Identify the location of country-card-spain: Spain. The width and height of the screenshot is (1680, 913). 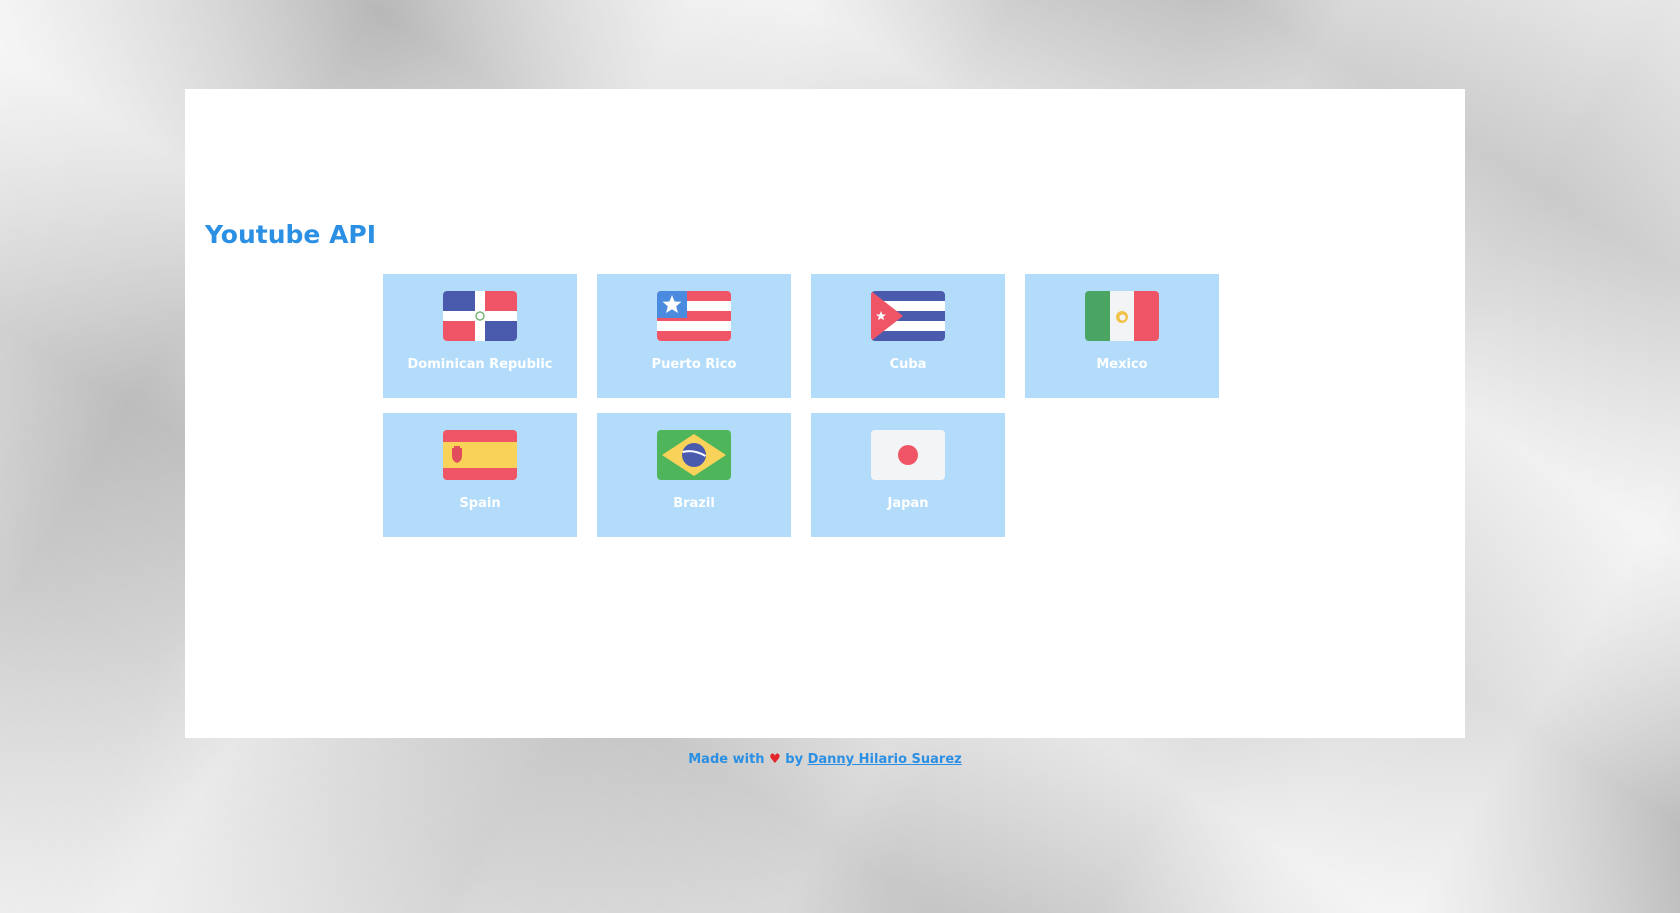
(480, 475).